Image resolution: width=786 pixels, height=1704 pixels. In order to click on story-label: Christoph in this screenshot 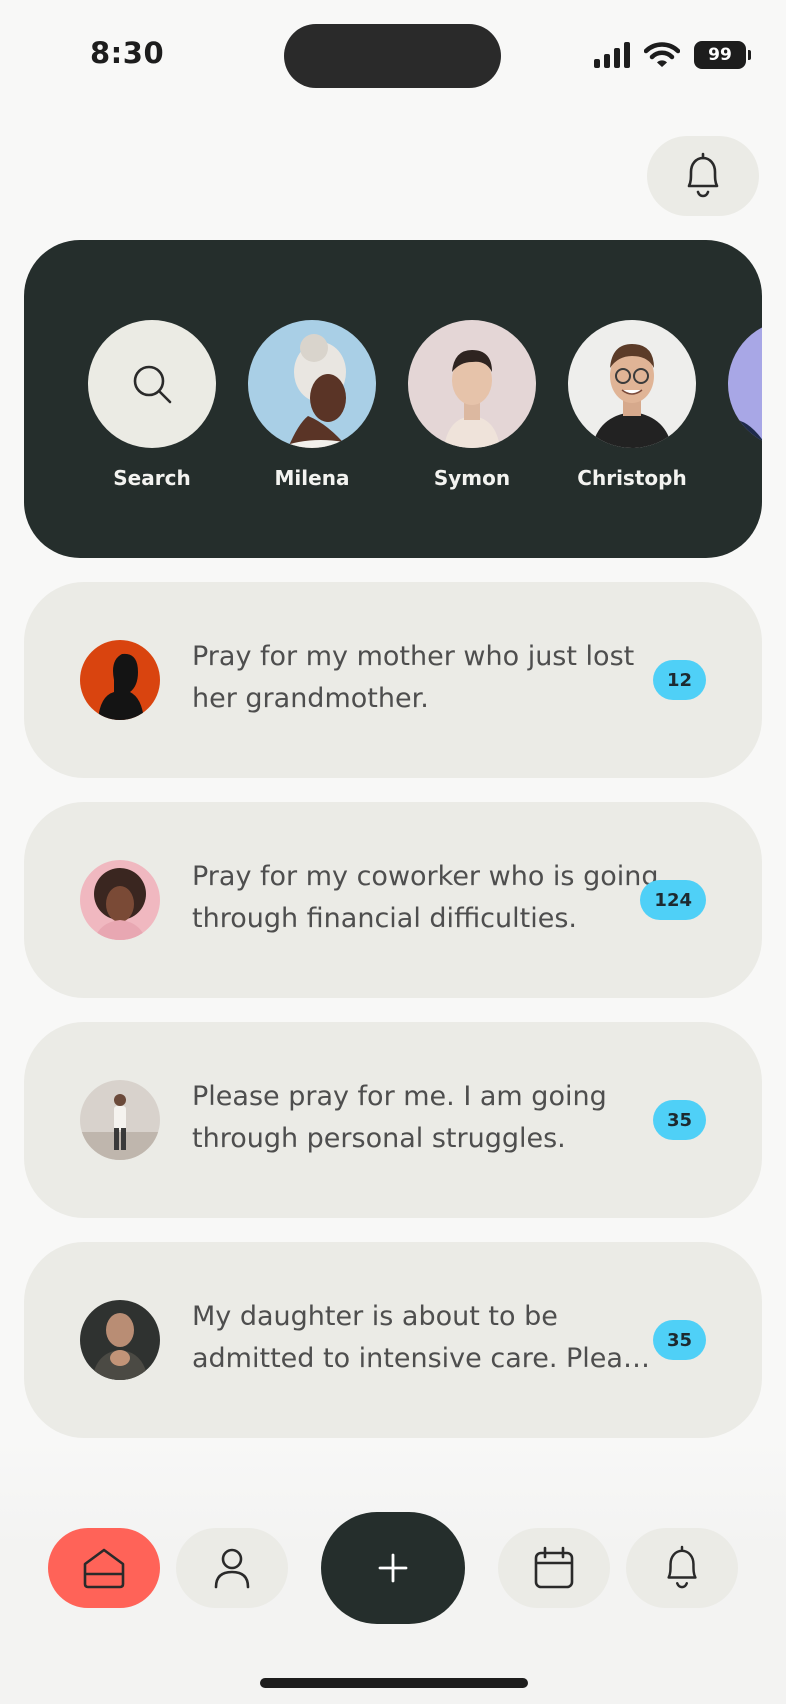, I will do `click(632, 478)`.